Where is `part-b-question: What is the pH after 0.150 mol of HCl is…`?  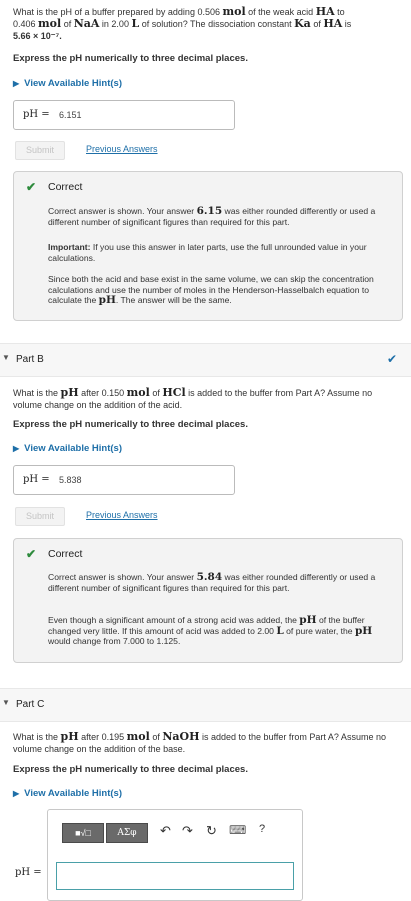
part-b-question: What is the pH after 0.150 mol of HCl is… is located at coordinates (193, 398).